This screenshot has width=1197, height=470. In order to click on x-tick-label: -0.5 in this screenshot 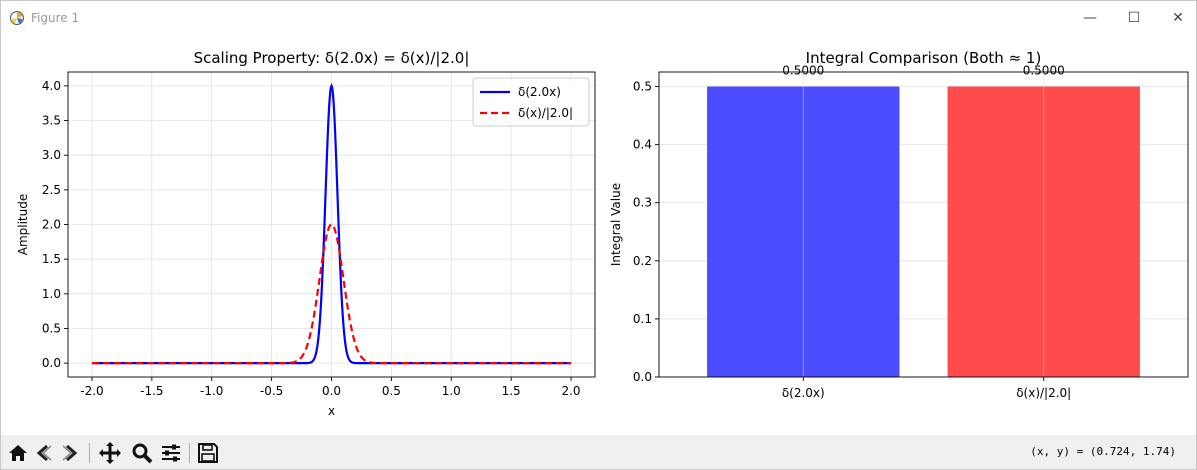, I will do `click(271, 391)`.